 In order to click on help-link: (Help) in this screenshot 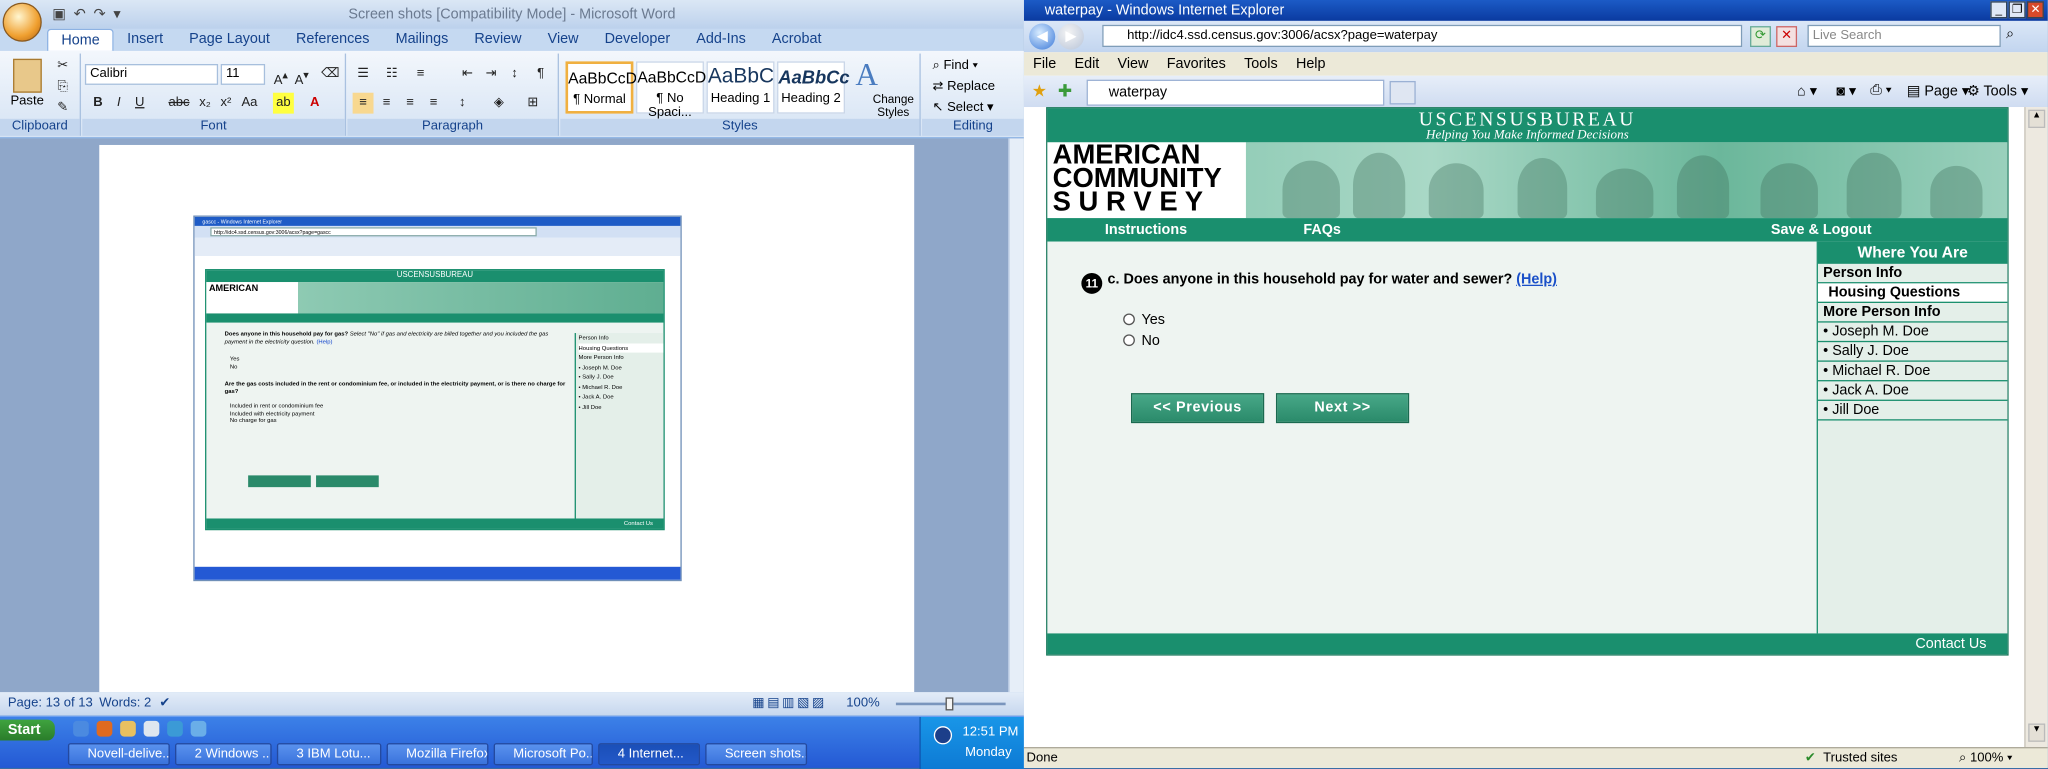, I will do `click(1536, 280)`.